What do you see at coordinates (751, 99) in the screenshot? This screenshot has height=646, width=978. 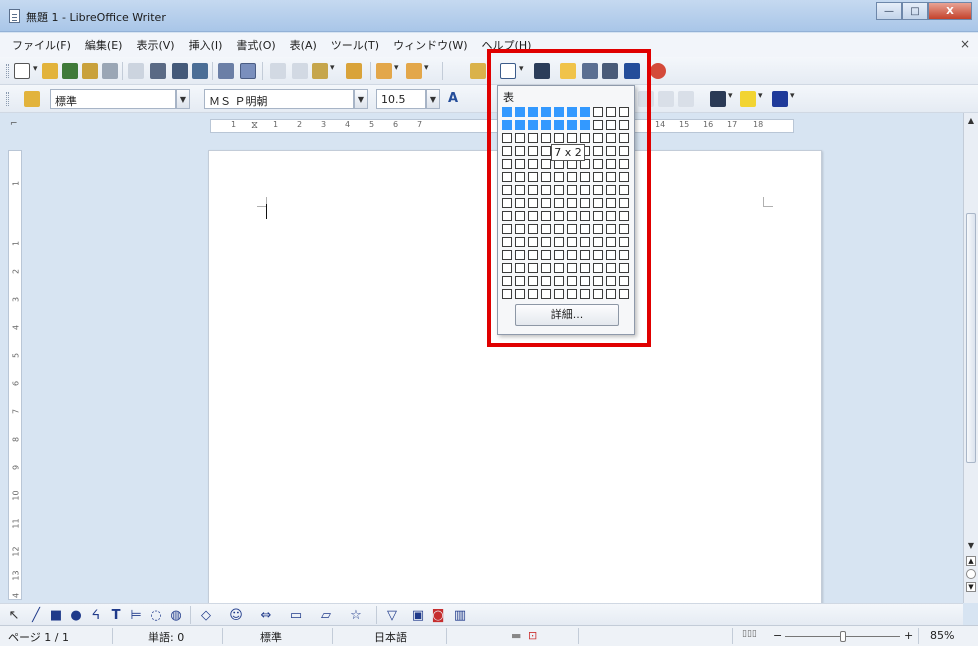 I see `highlight-icon` at bounding box center [751, 99].